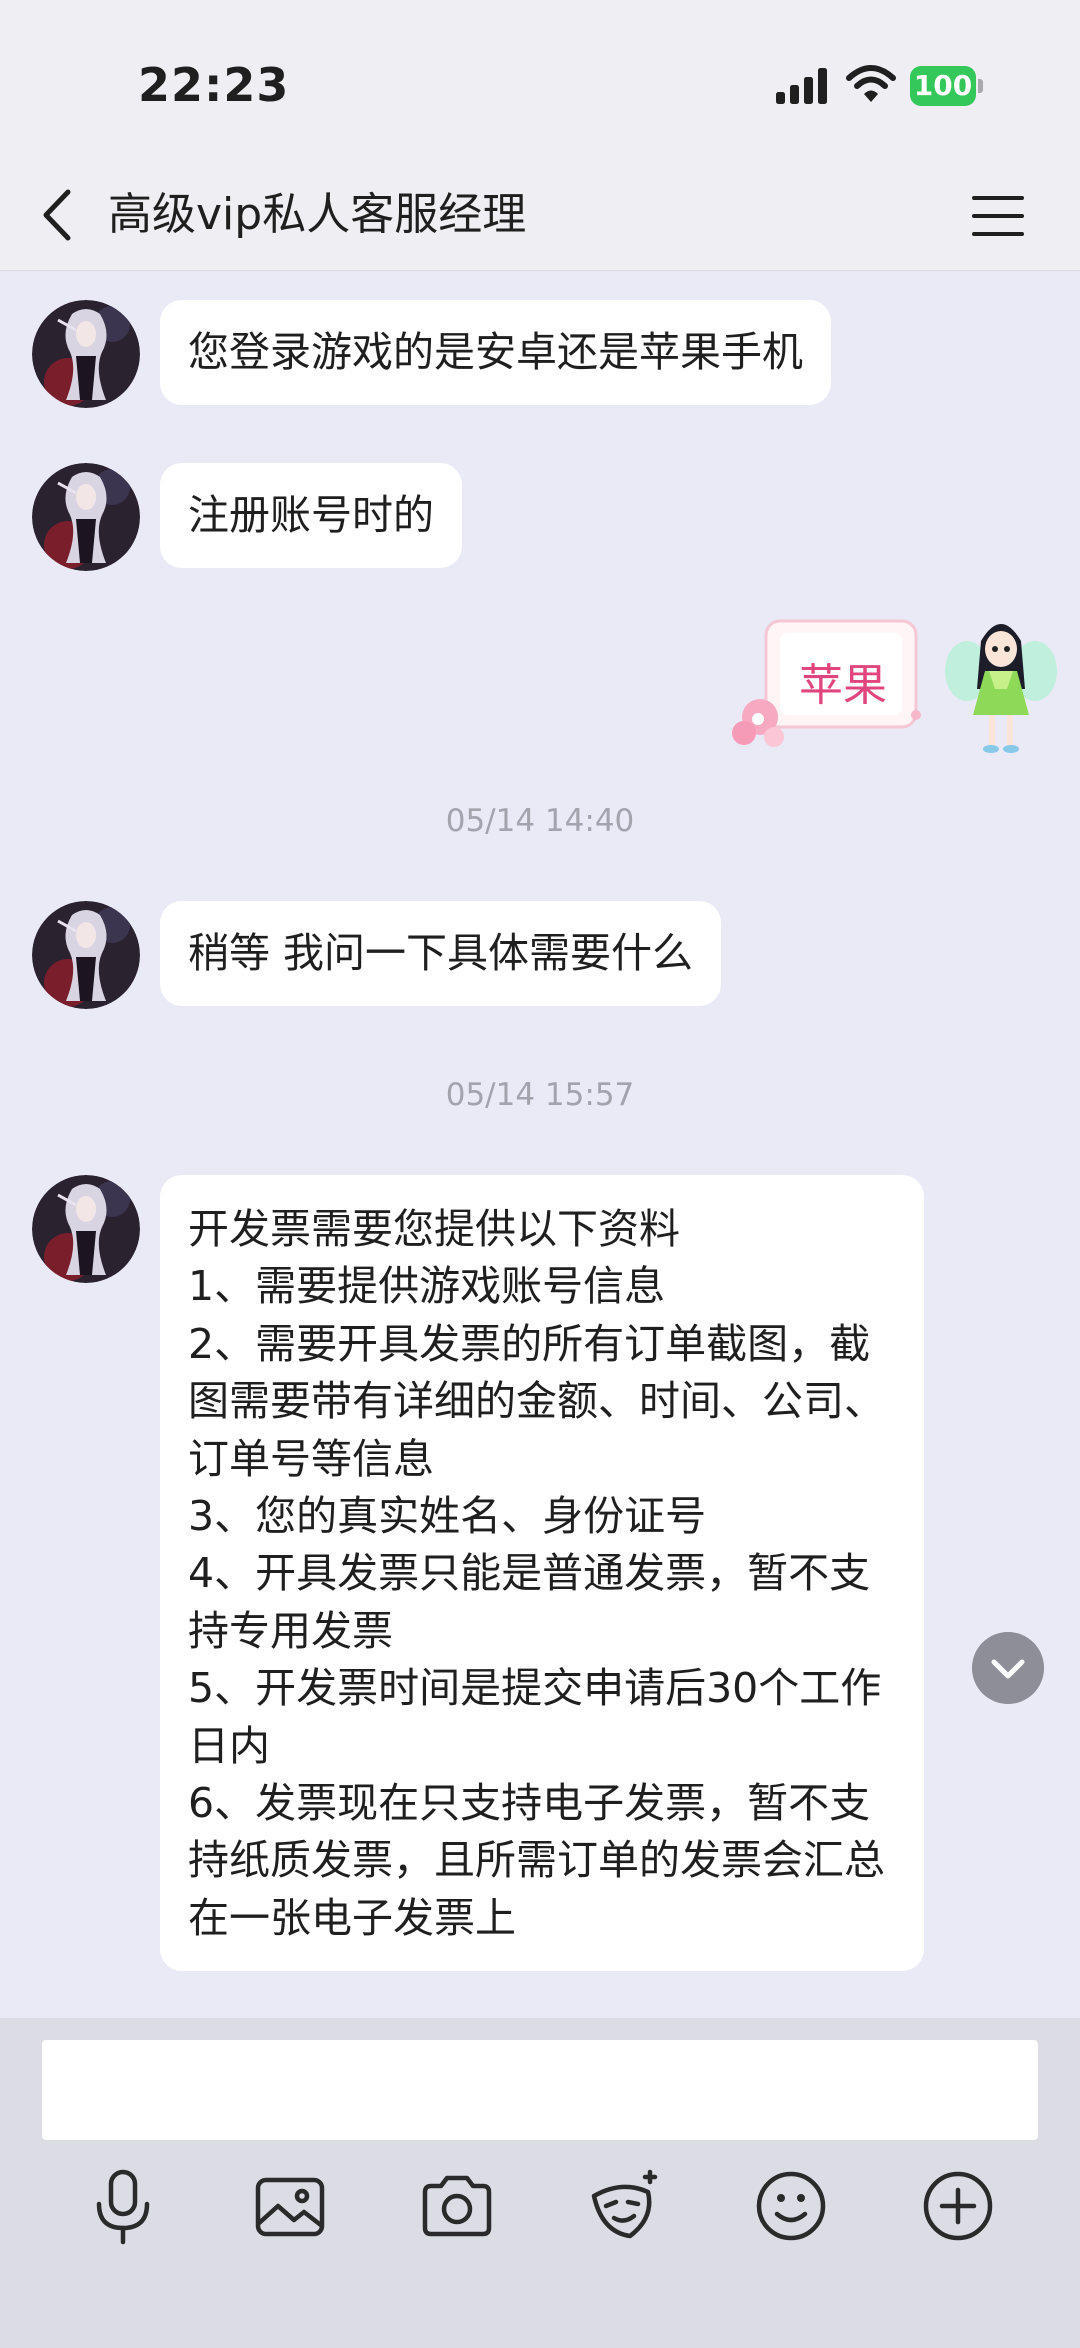 This screenshot has width=1080, height=2348. Describe the element at coordinates (801, 86) in the screenshot. I see `cellular-signal-icon` at that location.